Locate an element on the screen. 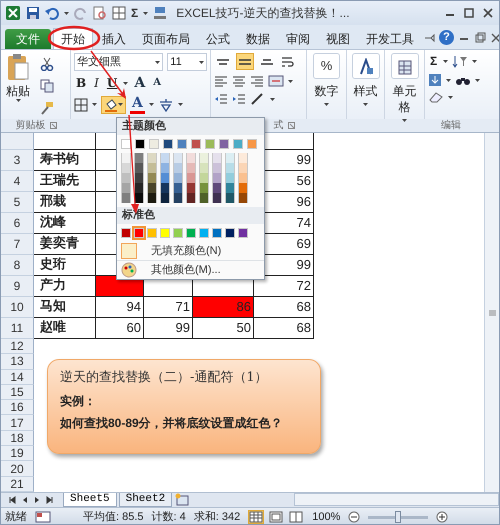 The image size is (500, 525). row-header: 18 is located at coordinates (17, 438).